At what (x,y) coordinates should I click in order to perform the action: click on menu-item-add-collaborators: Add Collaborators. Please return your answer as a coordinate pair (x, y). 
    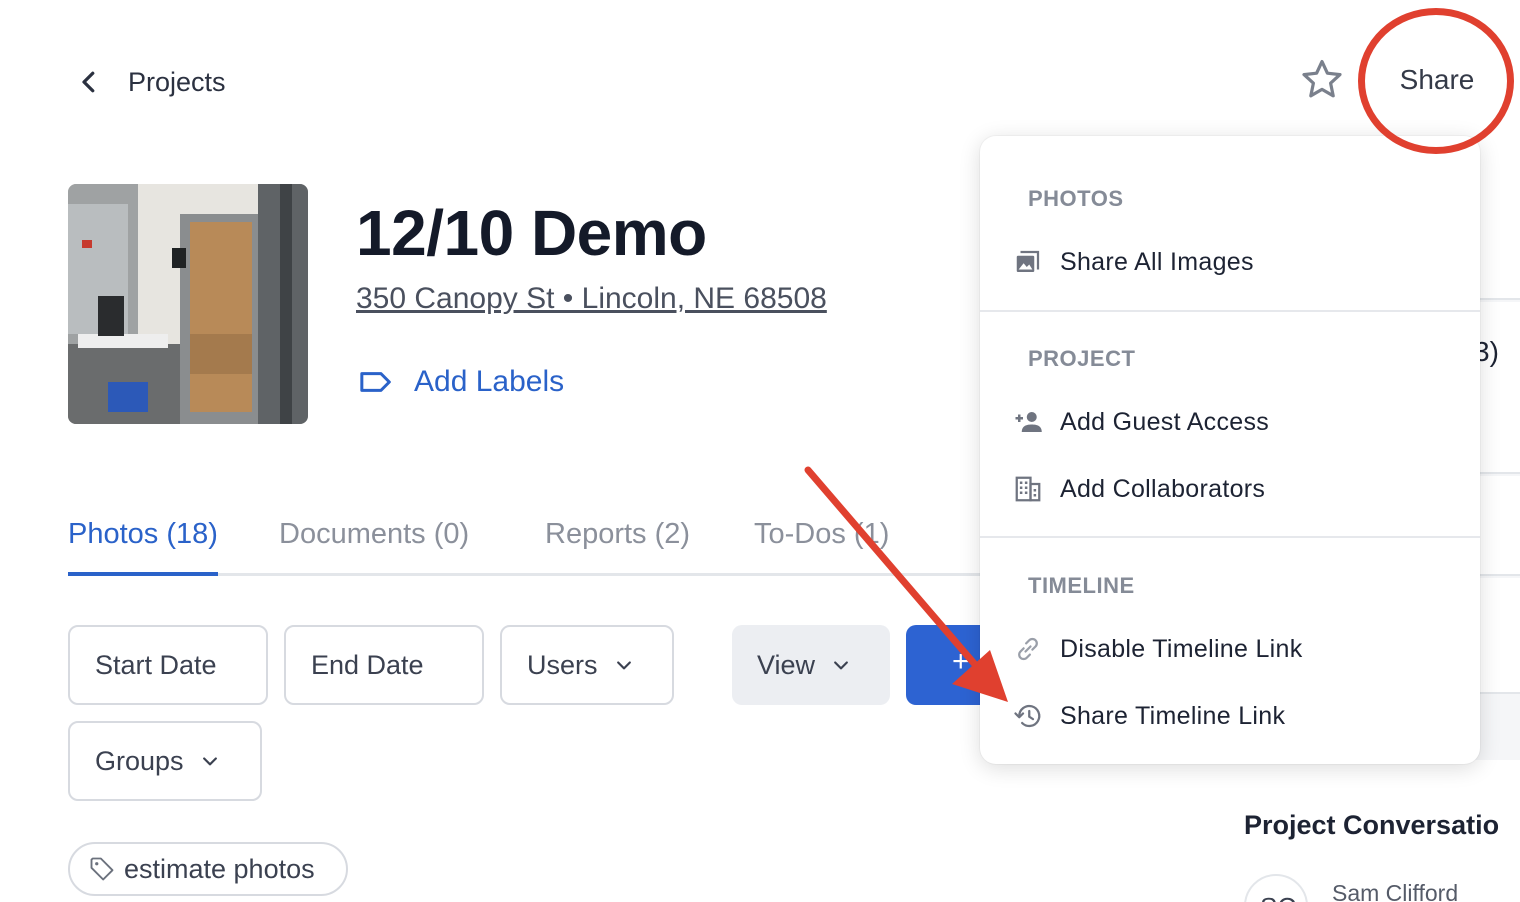
    Looking at the image, I should click on (1230, 489).